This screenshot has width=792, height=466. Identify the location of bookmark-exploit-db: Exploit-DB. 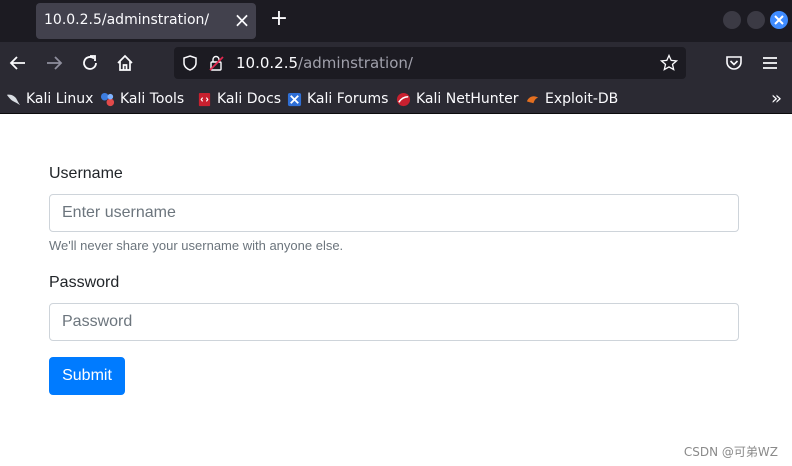
(571, 99).